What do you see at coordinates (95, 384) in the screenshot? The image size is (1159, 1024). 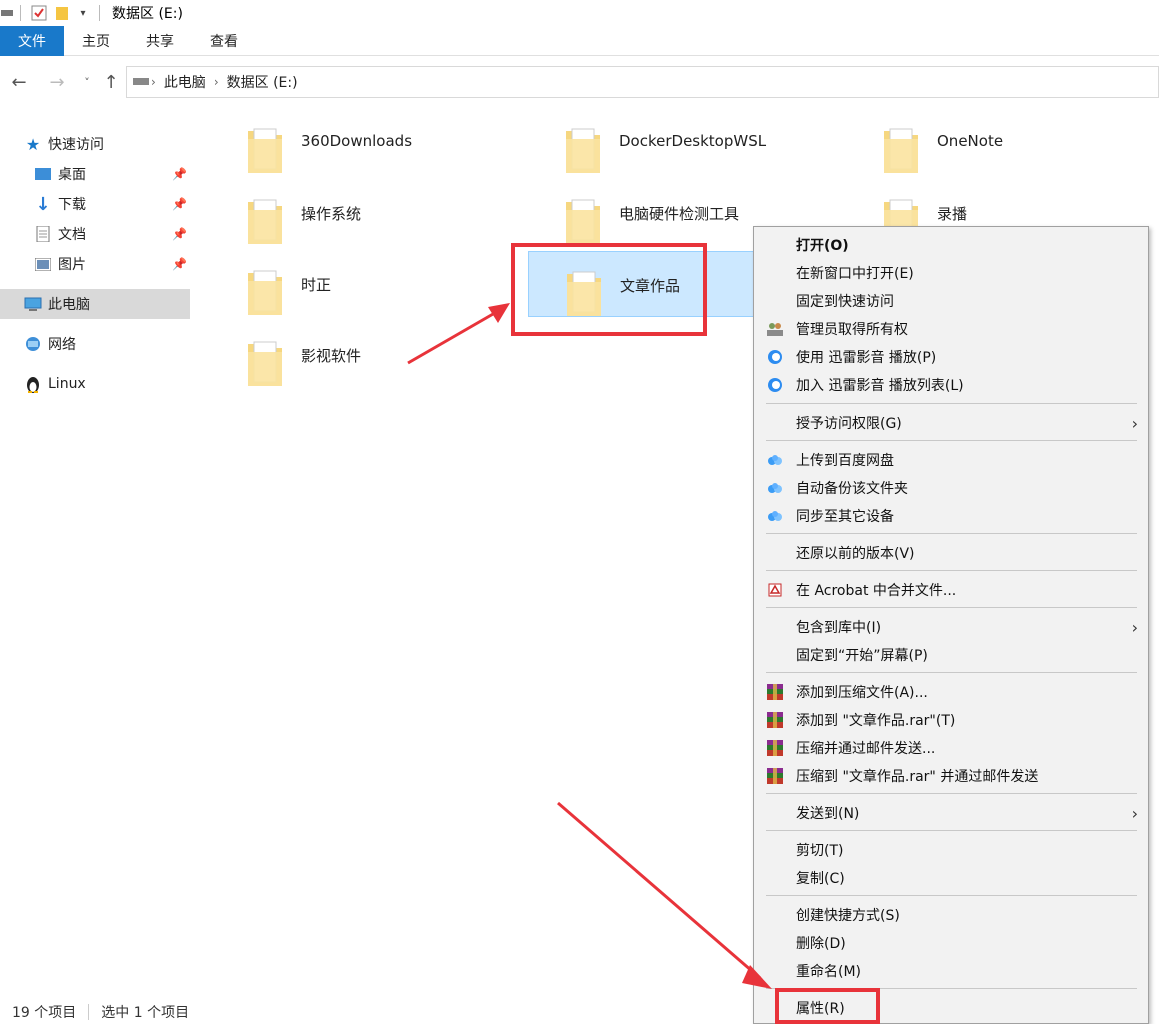 I see `sidebar-item-linux: Linux` at bounding box center [95, 384].